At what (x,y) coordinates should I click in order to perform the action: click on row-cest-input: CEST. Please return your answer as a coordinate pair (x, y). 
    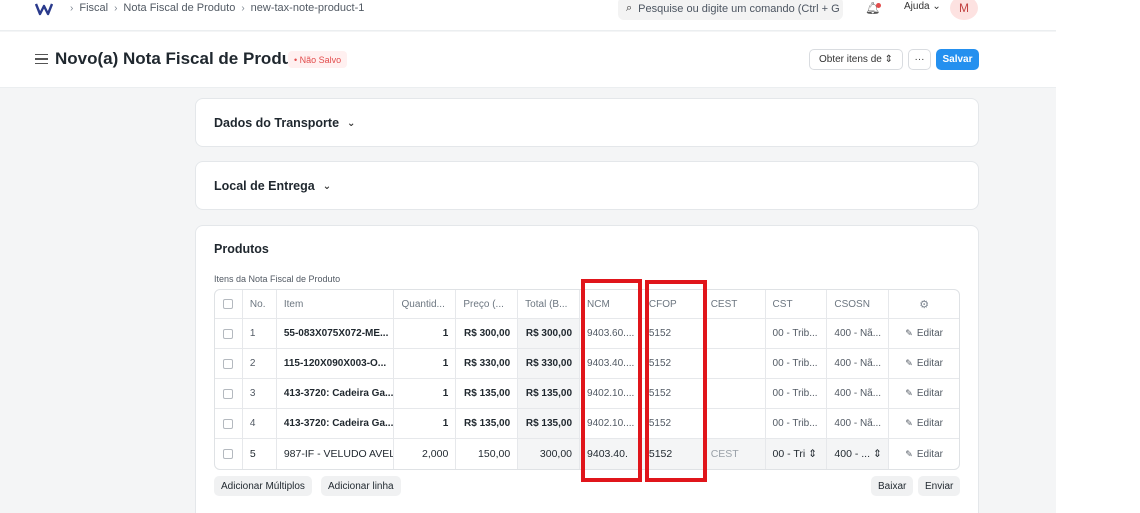
    Looking at the image, I should click on (734, 454).